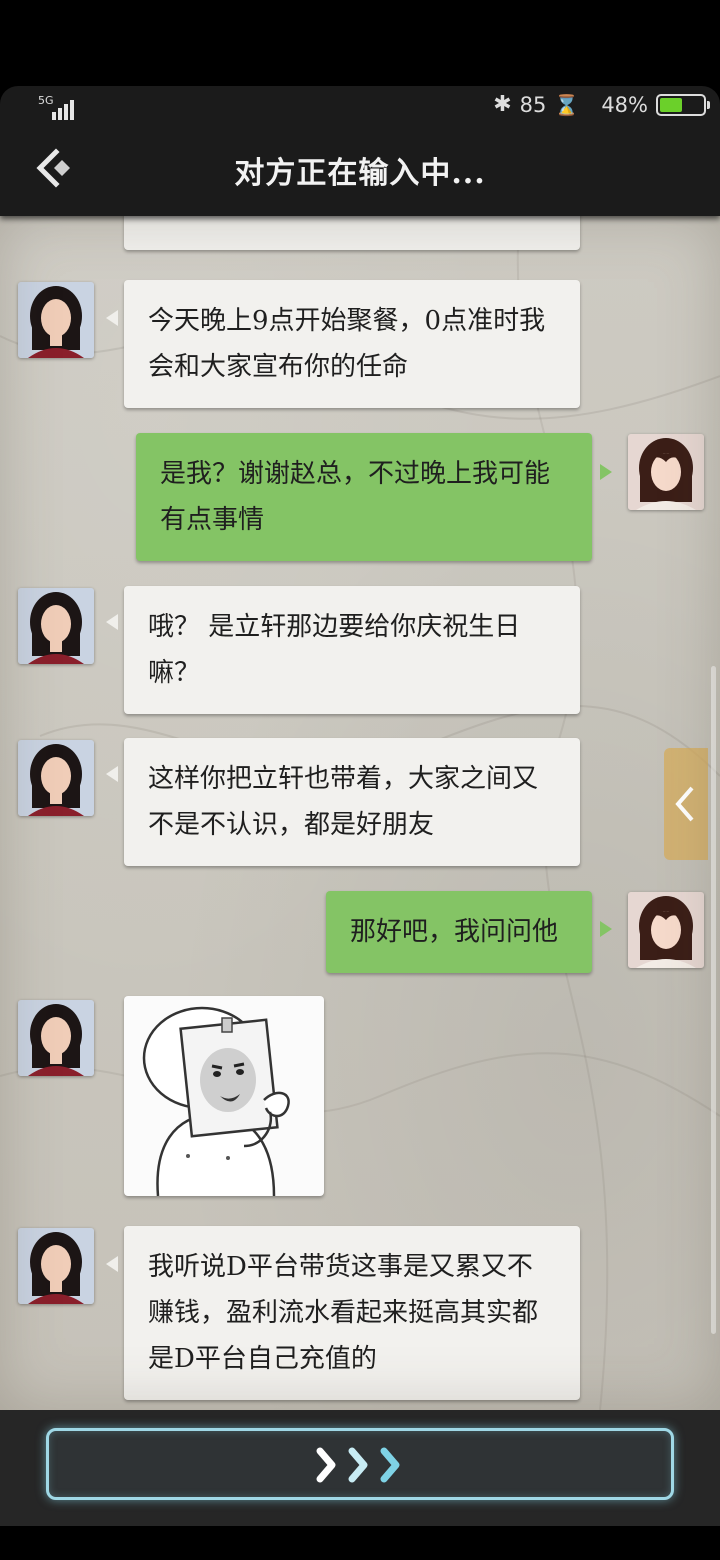  What do you see at coordinates (624, 104) in the screenshot?
I see `battery-percentage: 48%` at bounding box center [624, 104].